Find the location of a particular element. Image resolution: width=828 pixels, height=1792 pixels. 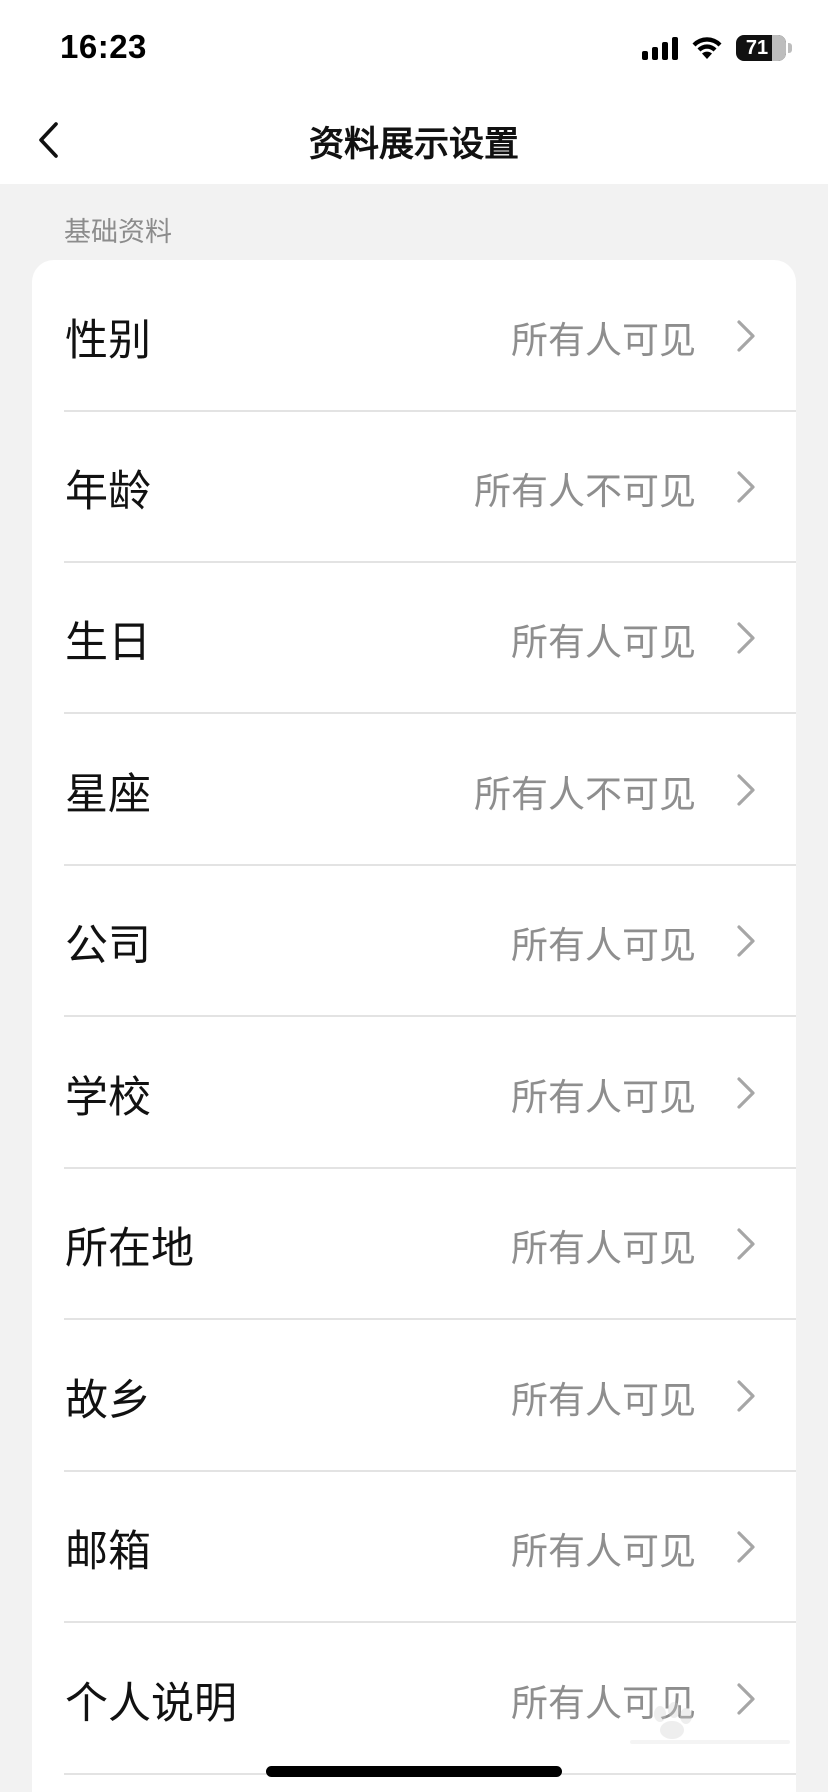

setting-label: 公司 is located at coordinates (108, 946).